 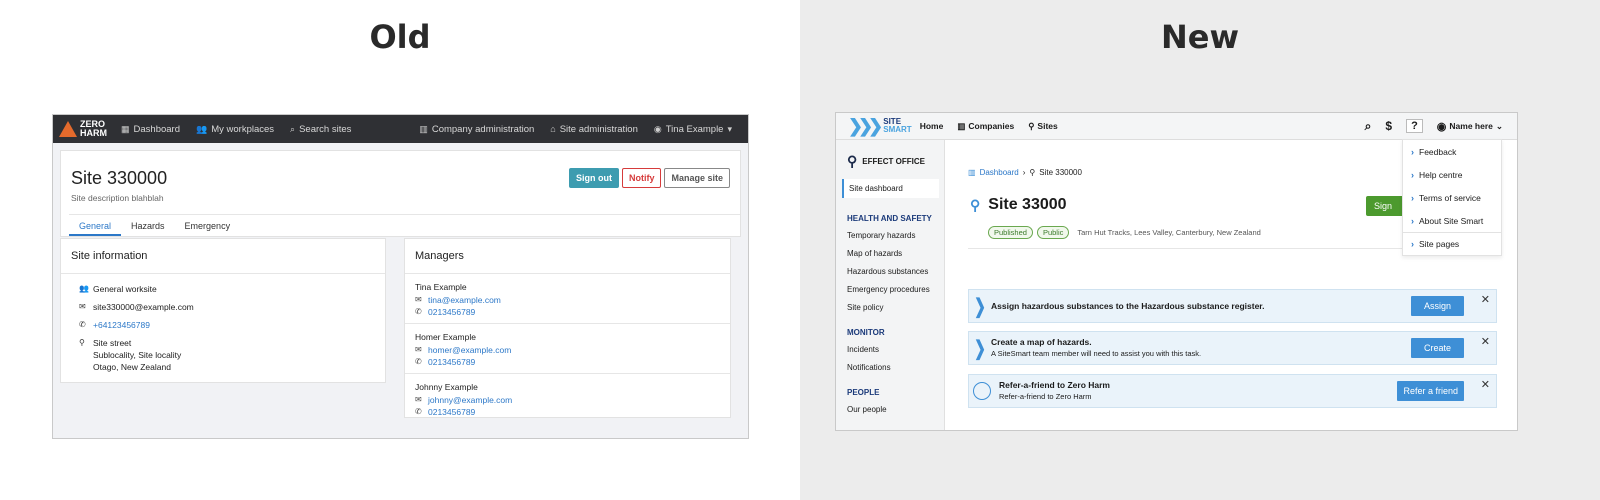 I want to click on menu-item-label: Feedback, so click(x=1438, y=151).